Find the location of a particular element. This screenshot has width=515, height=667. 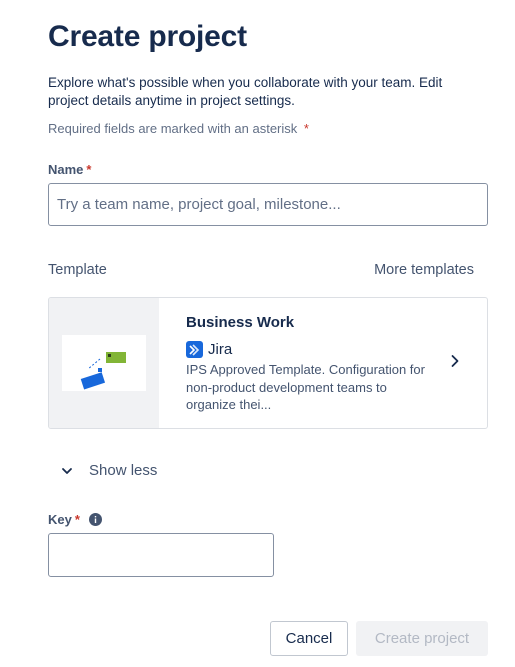

chevron-down-icon is located at coordinates (67, 471).